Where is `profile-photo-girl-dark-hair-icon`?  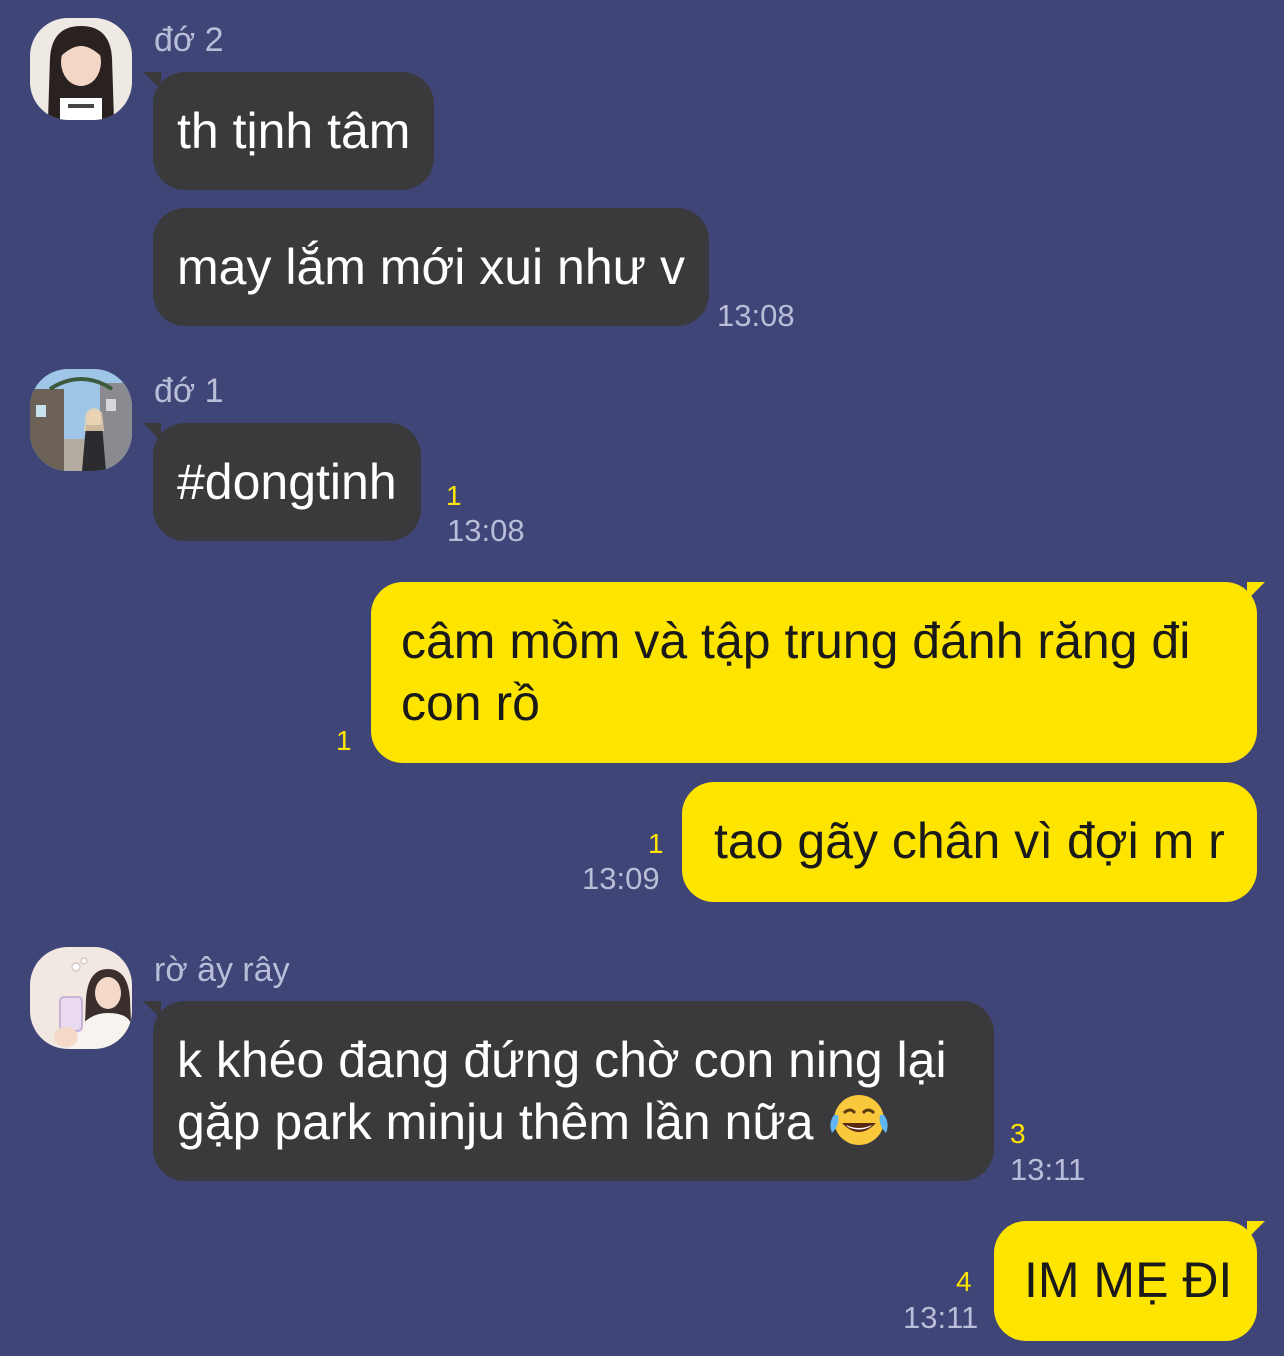
profile-photo-girl-dark-hair-icon is located at coordinates (81, 69).